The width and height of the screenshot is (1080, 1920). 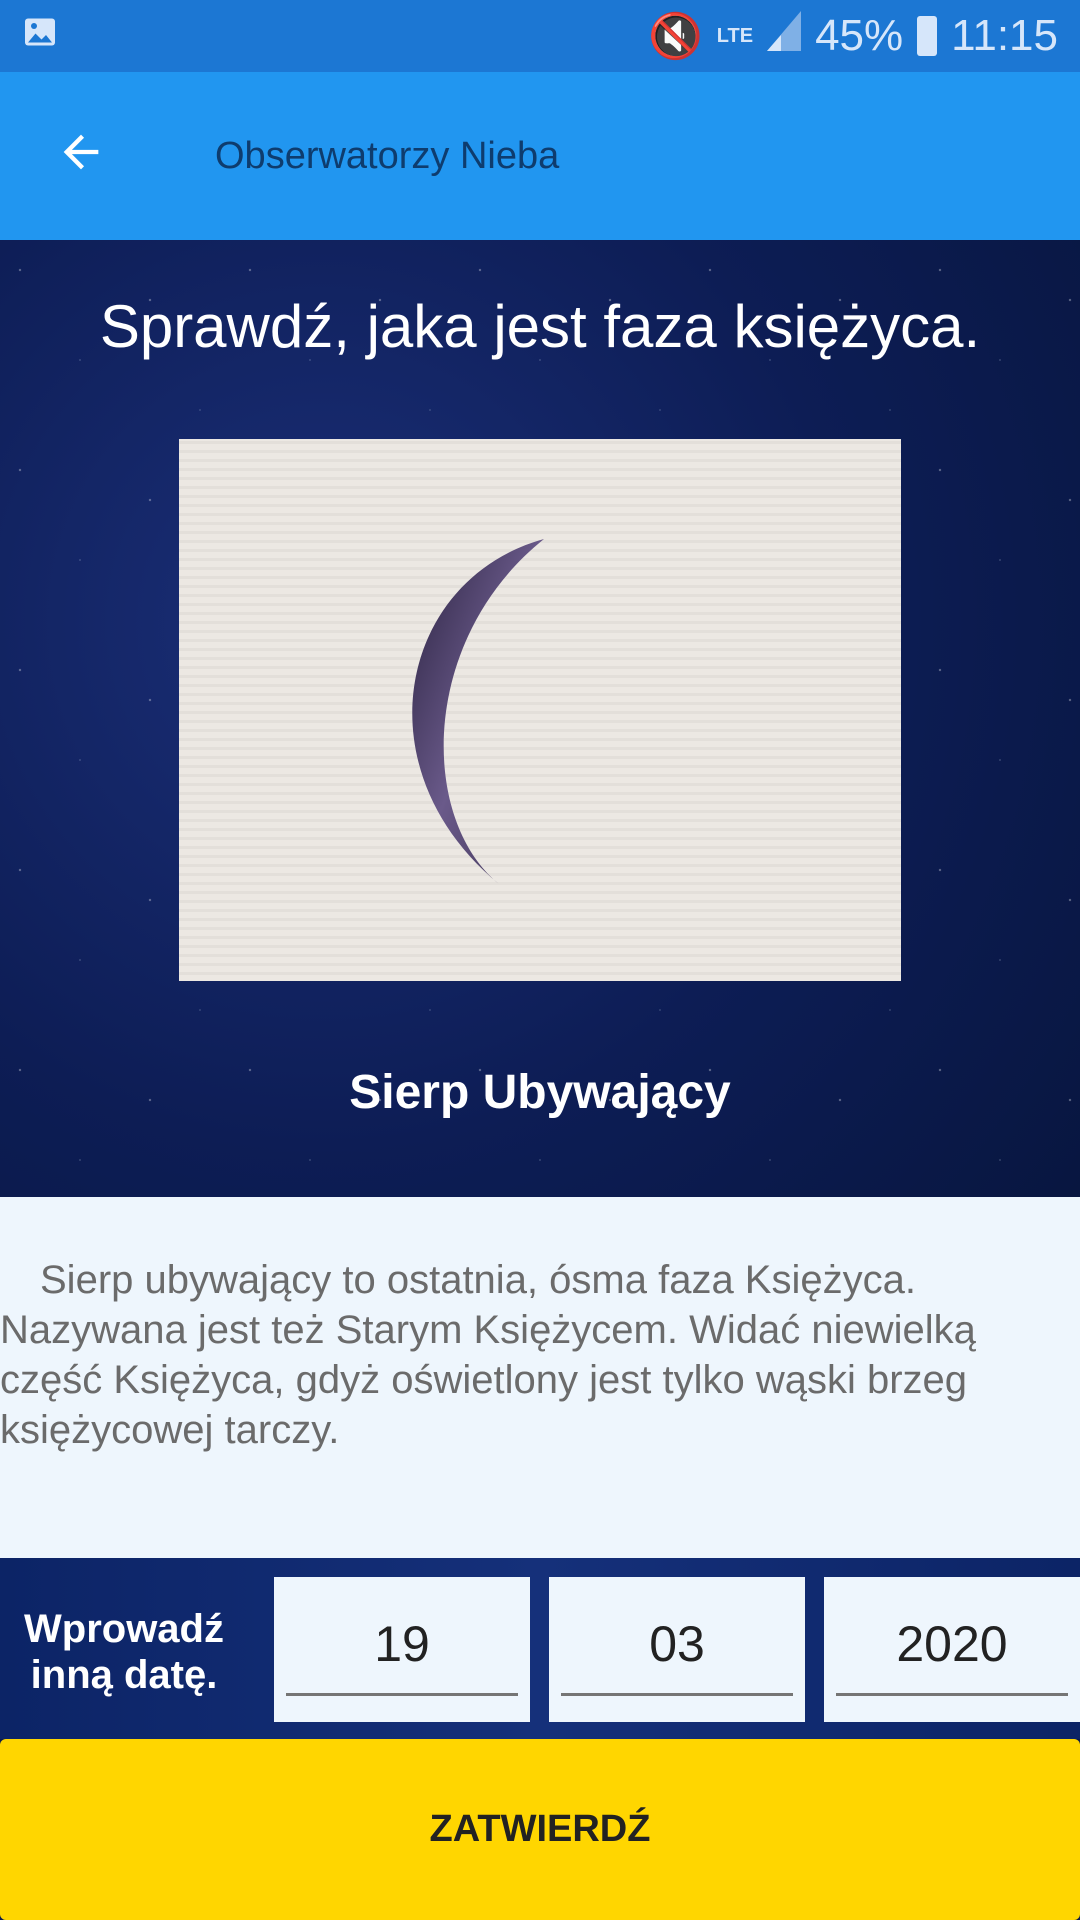 I want to click on year-input: 2020, so click(x=952, y=1649).